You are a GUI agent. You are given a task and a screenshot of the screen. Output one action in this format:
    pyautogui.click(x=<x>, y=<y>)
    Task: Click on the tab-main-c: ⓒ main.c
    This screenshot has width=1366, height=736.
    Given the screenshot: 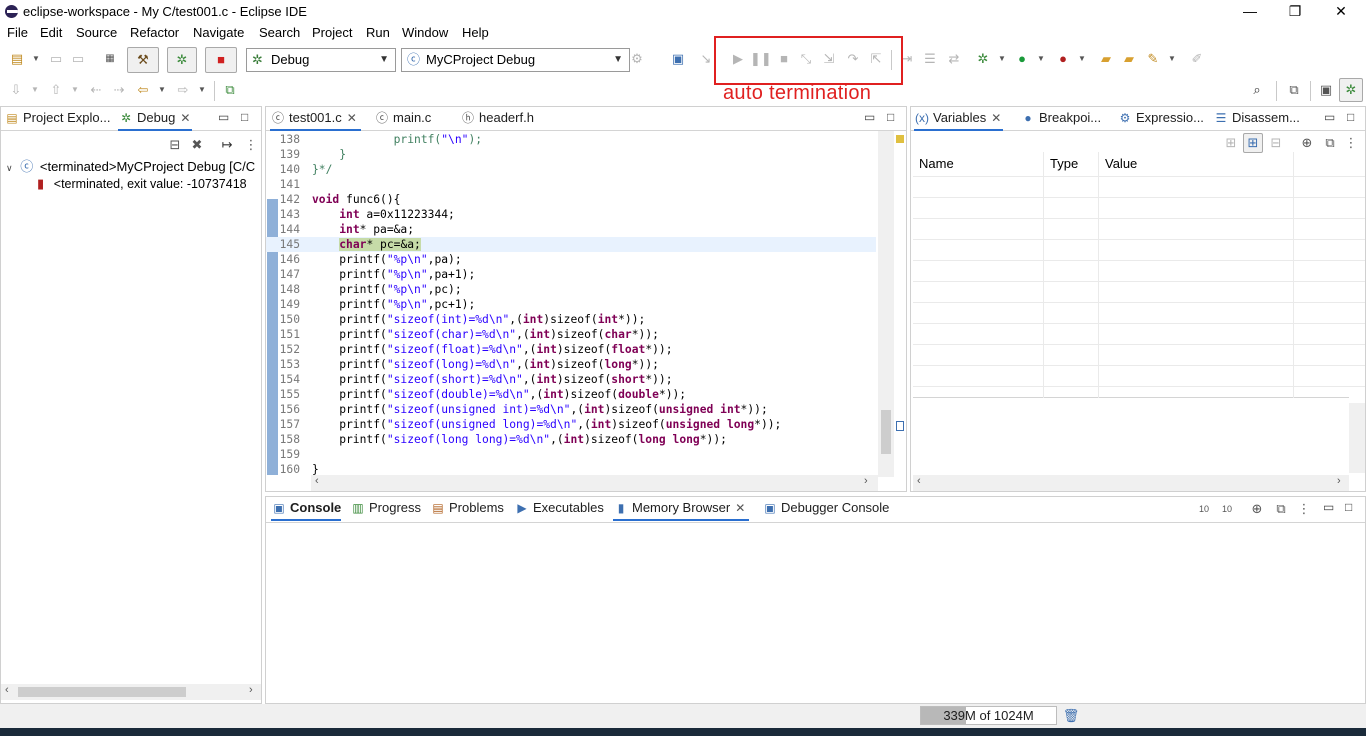 What is the action you would take?
    pyautogui.click(x=402, y=119)
    